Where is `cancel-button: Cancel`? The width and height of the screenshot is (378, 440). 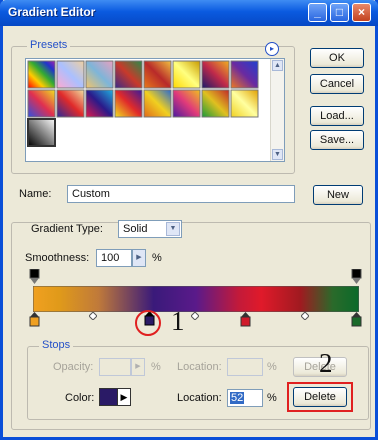 cancel-button: Cancel is located at coordinates (337, 84).